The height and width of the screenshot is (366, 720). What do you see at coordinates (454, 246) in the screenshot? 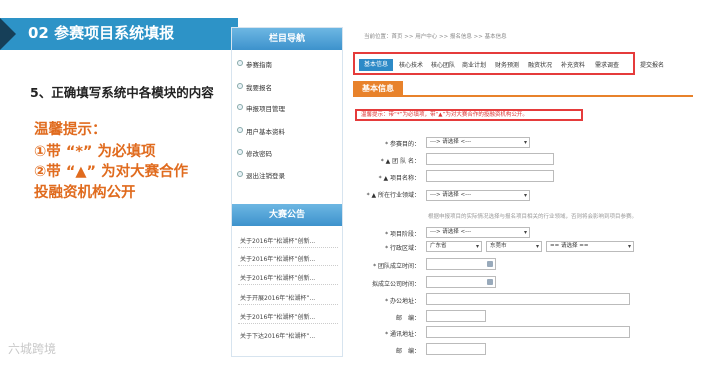
I see `province-select: 广东省` at bounding box center [454, 246].